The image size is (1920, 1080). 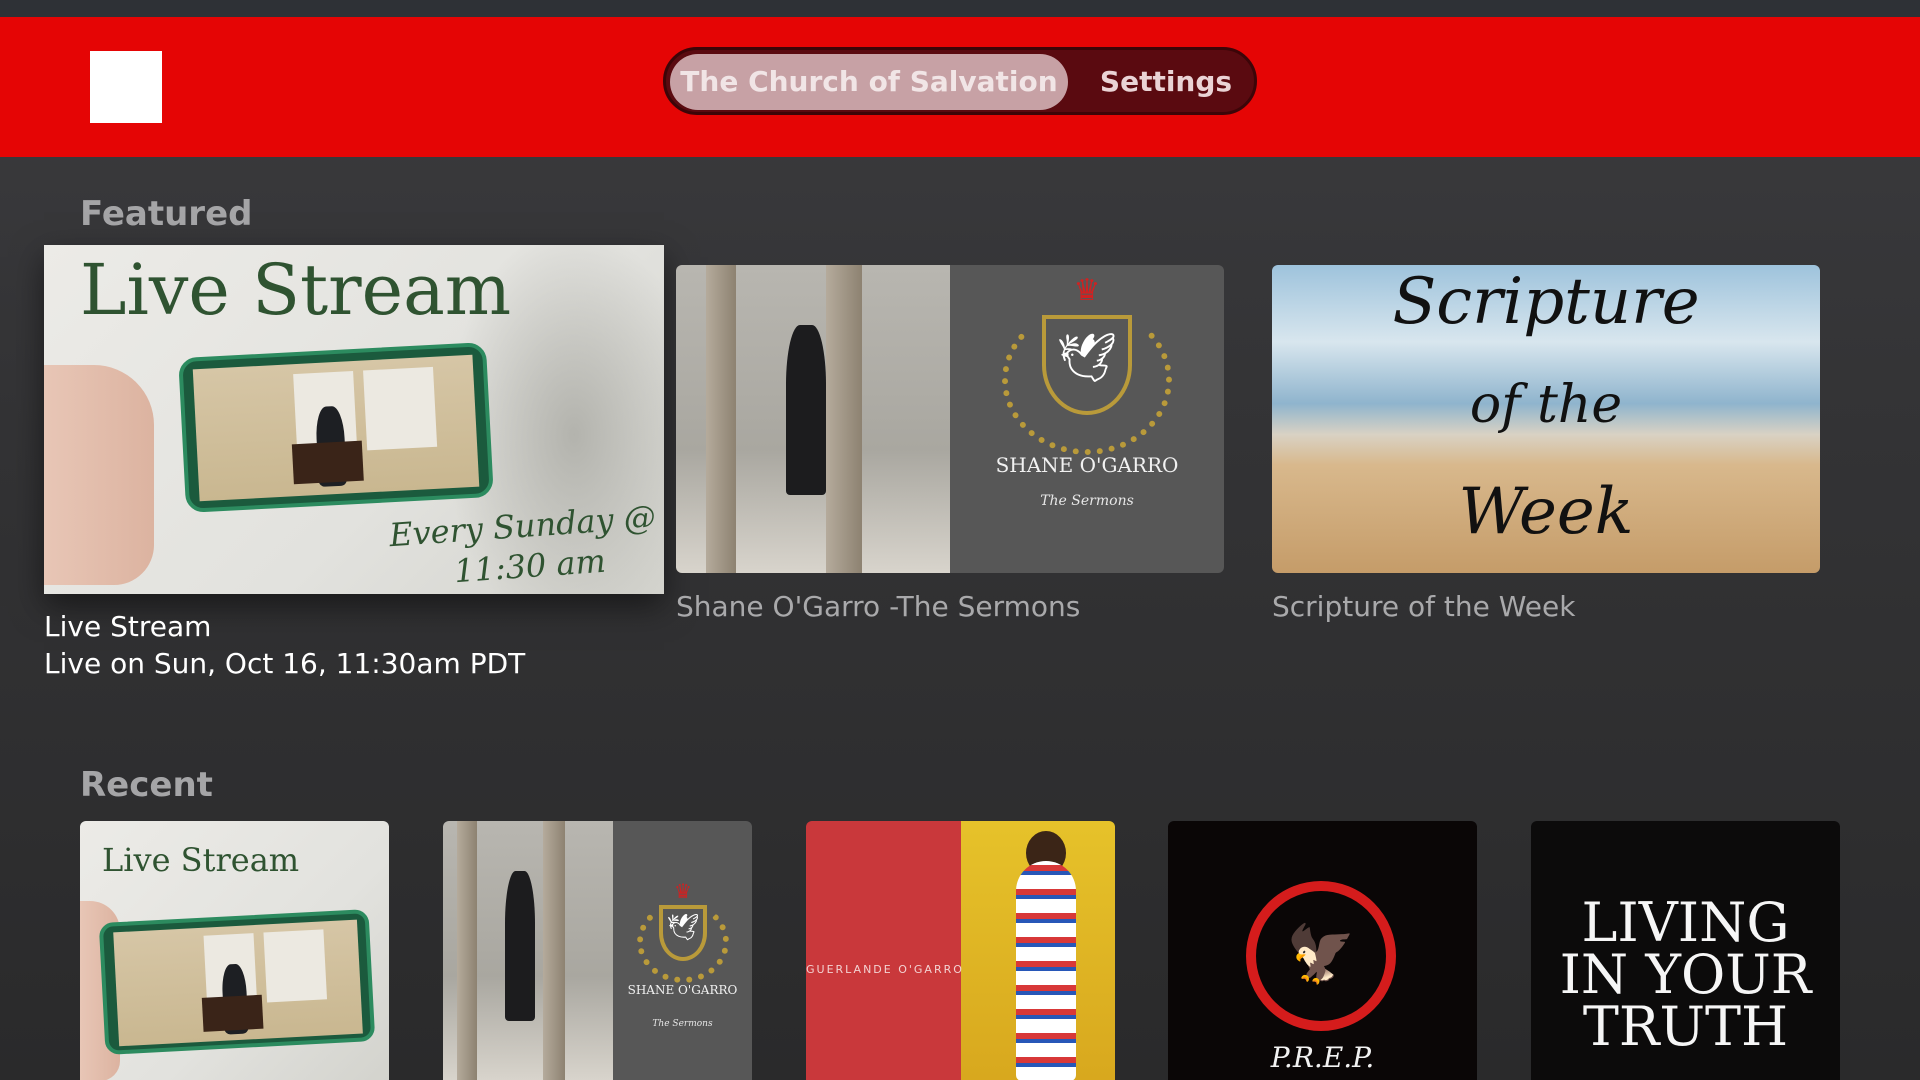 What do you see at coordinates (1321, 954) in the screenshot?
I see `eagle-icon: 🦅` at bounding box center [1321, 954].